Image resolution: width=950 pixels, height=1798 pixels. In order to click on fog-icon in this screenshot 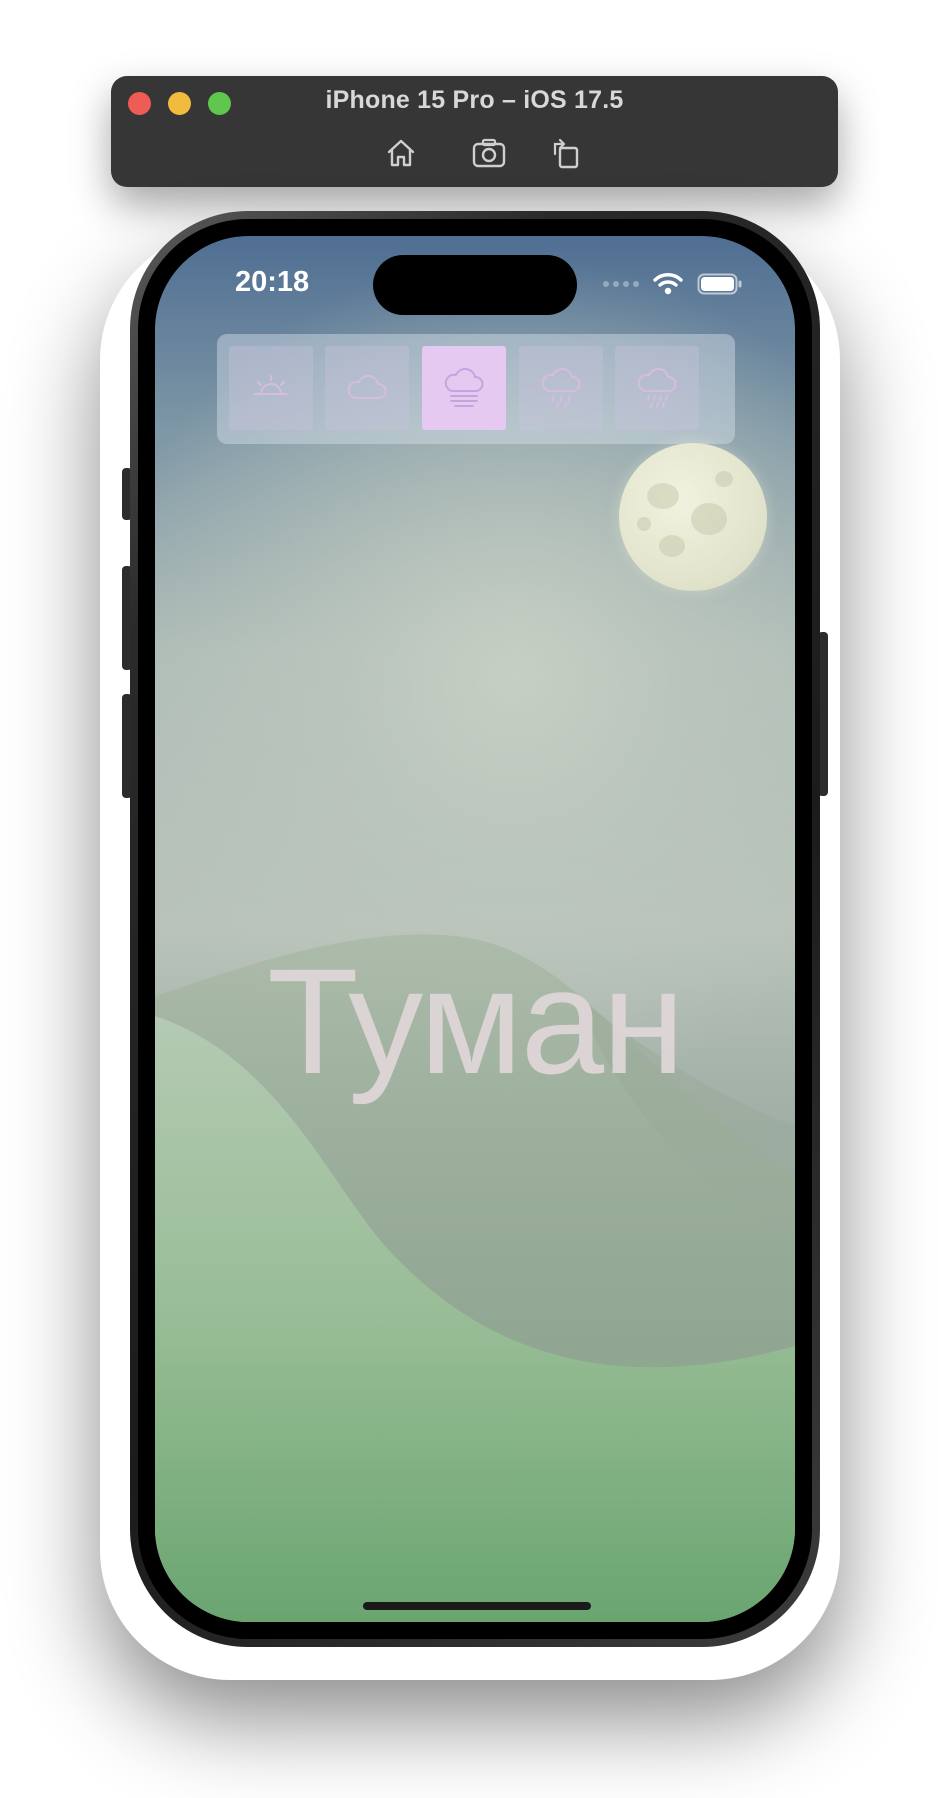, I will do `click(464, 387)`.